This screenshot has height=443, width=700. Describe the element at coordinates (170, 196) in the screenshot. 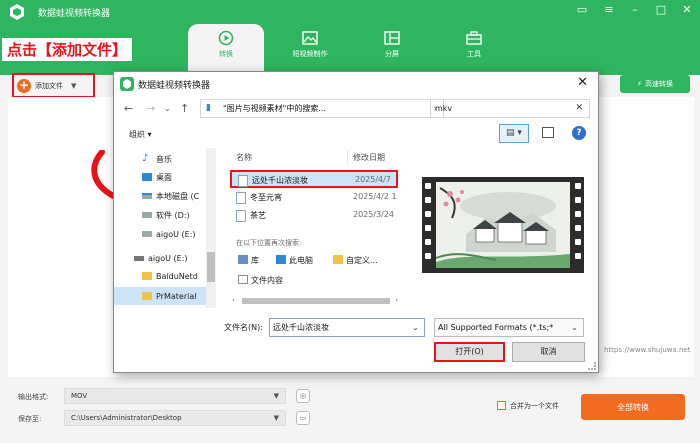

I see `tree-item-drive-c: 本地磁盘 (C` at that location.